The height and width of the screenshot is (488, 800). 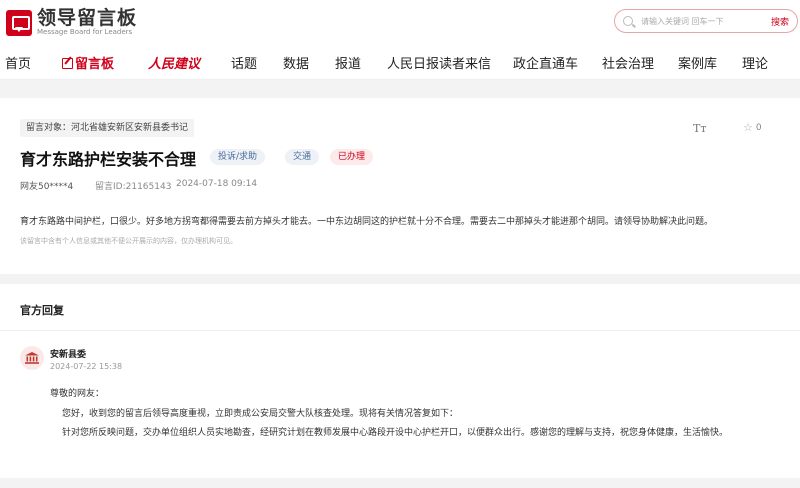 What do you see at coordinates (217, 184) in the screenshot?
I see `message-date: 2024-07-18 09:14` at bounding box center [217, 184].